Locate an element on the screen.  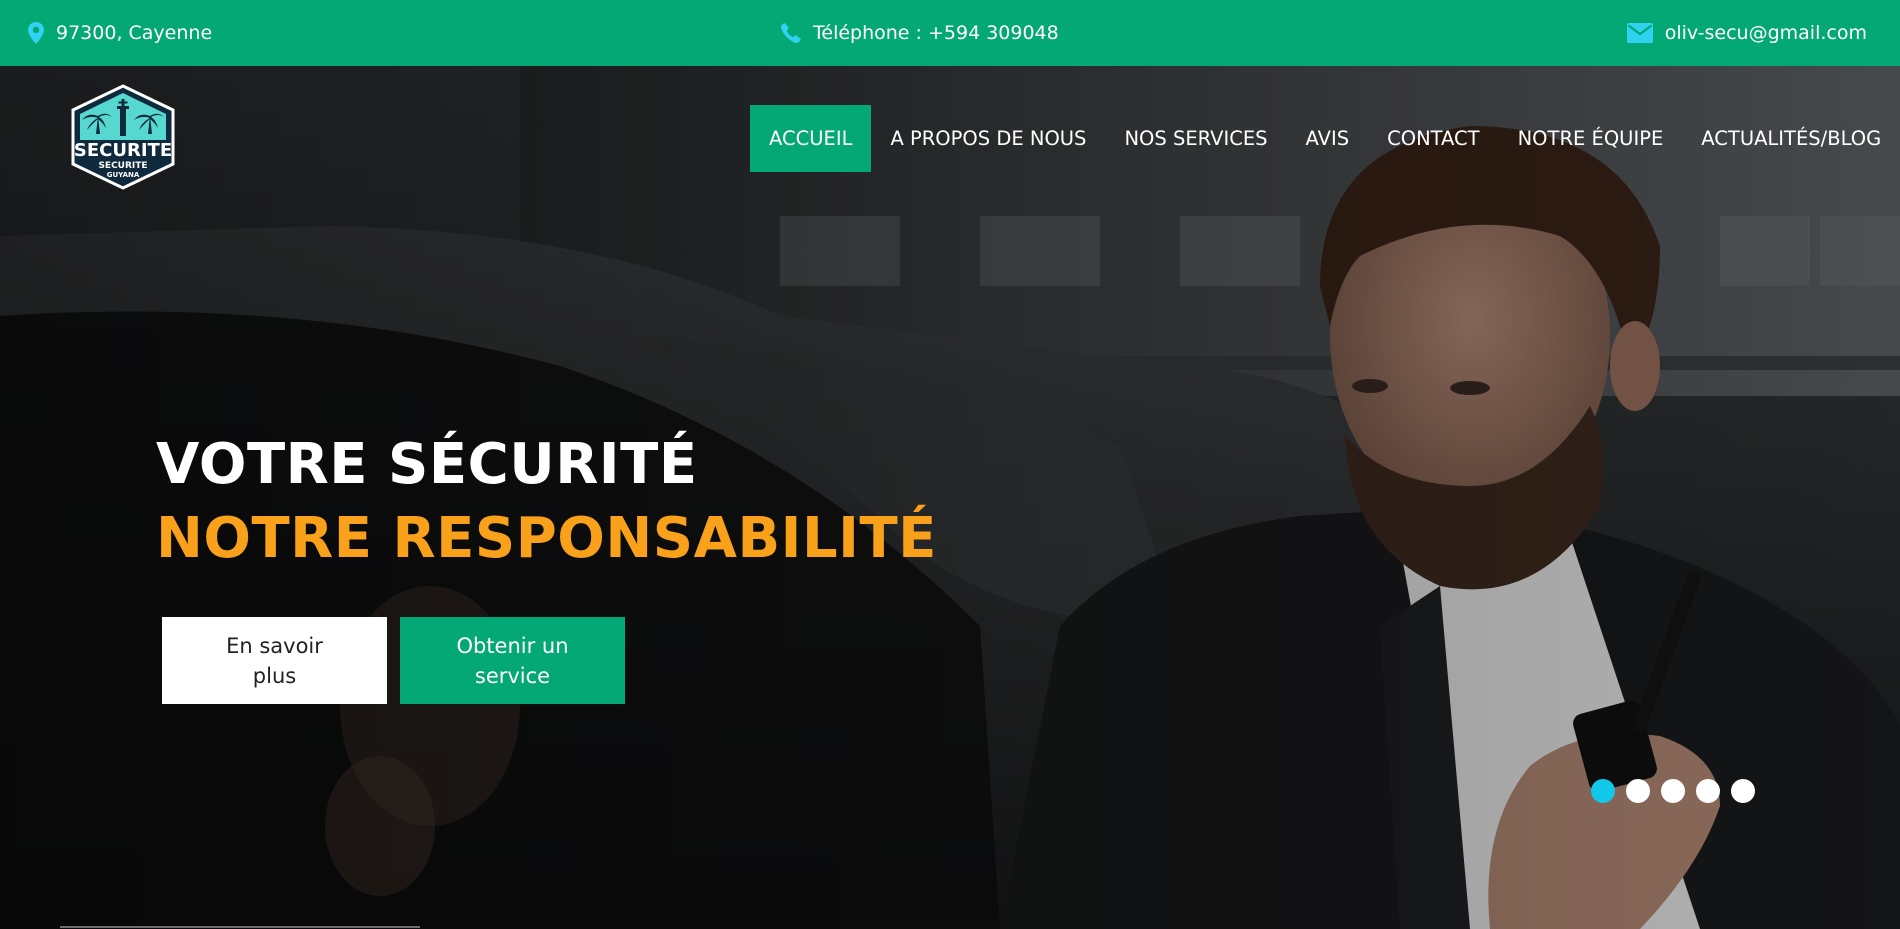
topbar-location: 97300, Cayenne is located at coordinates (120, 33).